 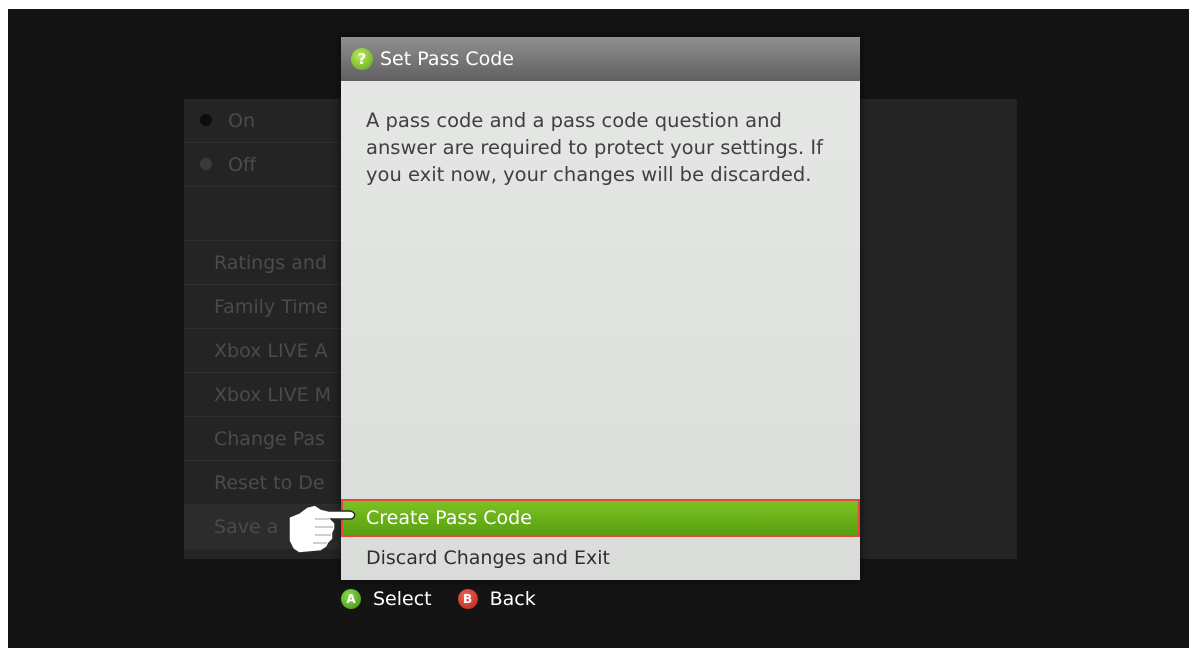 I want to click on background-list-item: Ratings and, so click(x=264, y=263).